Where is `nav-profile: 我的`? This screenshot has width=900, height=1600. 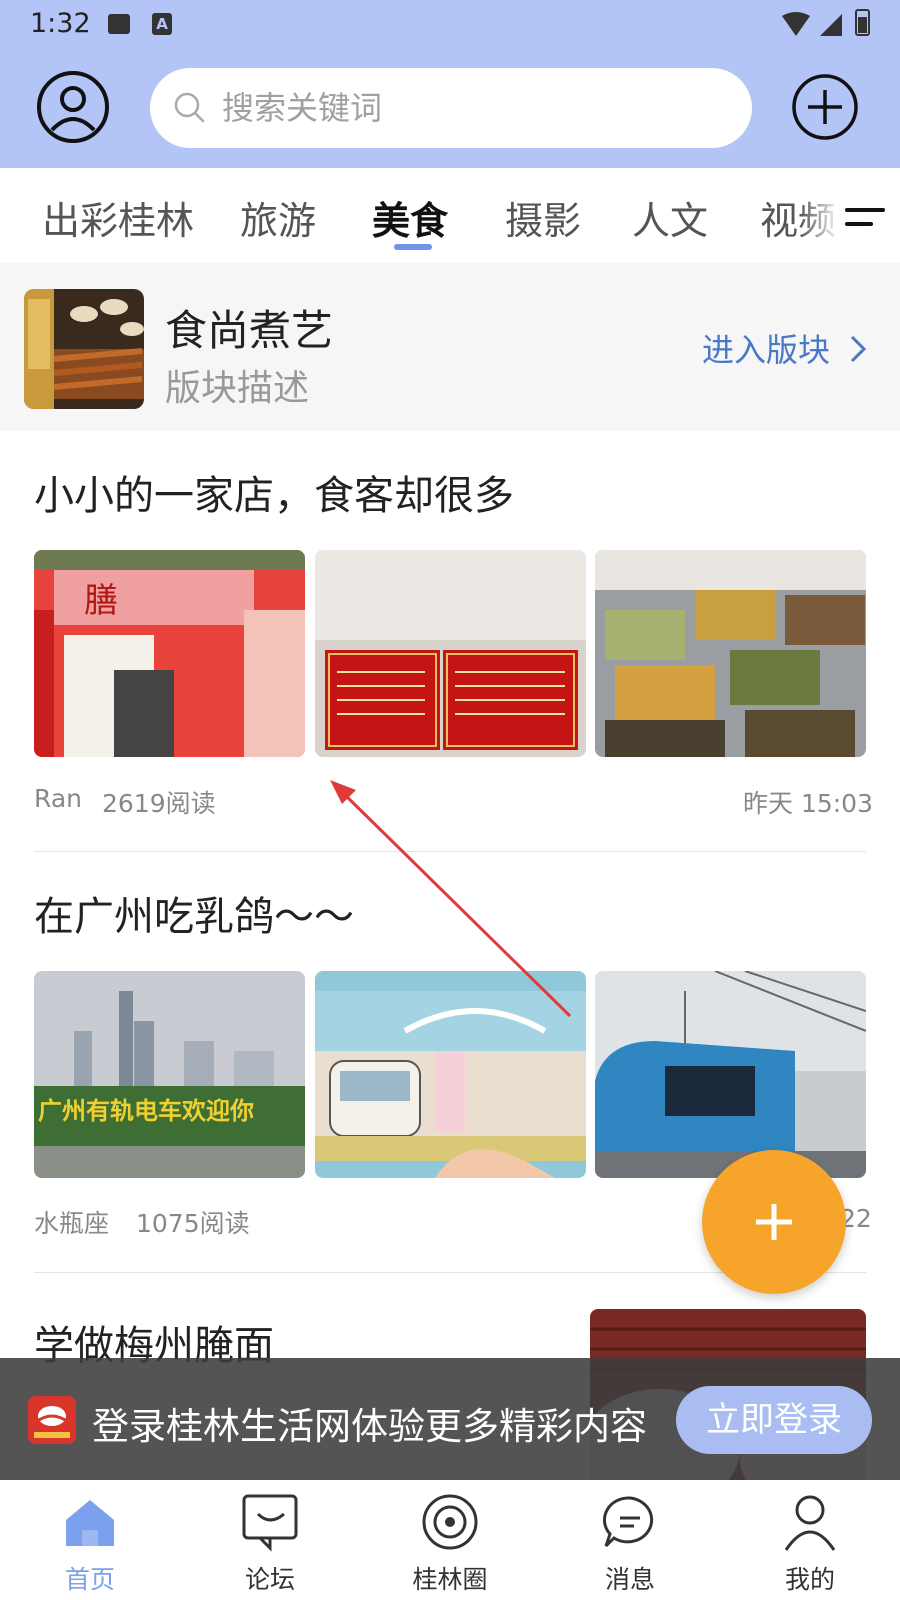
nav-profile: 我的 is located at coordinates (810, 1540).